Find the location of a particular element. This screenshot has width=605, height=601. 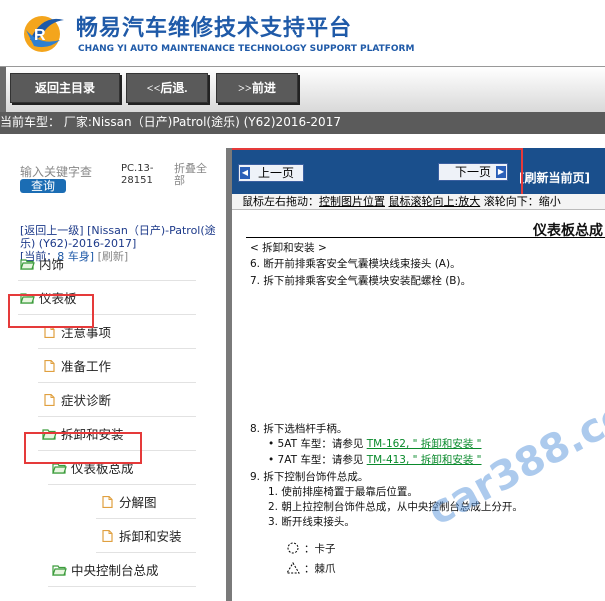

pawl-symbol-icon is located at coordinates (293, 568).